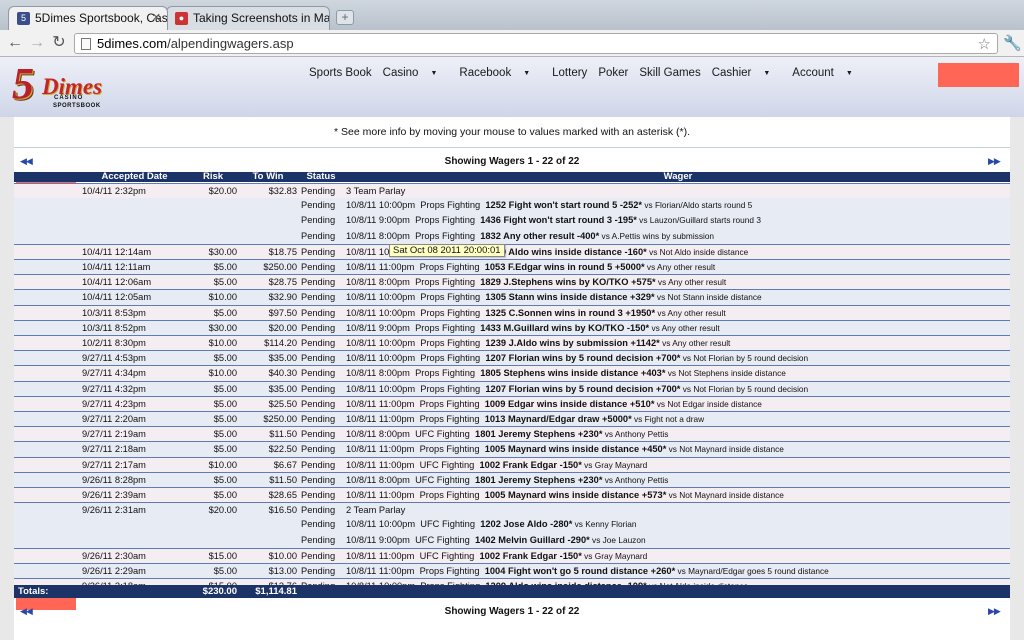  Describe the element at coordinates (213, 176) in the screenshot. I see `col-risk: Risk` at that location.